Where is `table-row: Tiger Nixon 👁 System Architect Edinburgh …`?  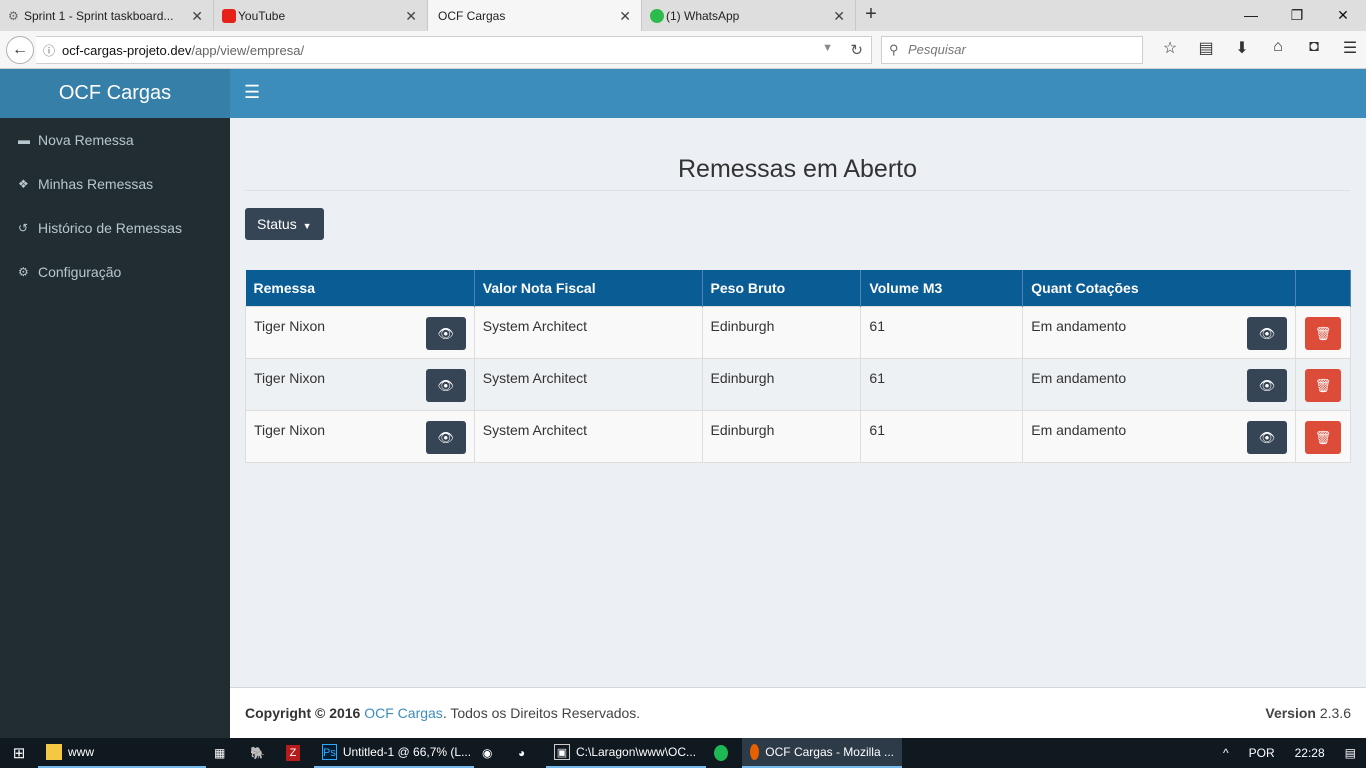 table-row: Tiger Nixon 👁 System Architect Edinburgh … is located at coordinates (798, 332).